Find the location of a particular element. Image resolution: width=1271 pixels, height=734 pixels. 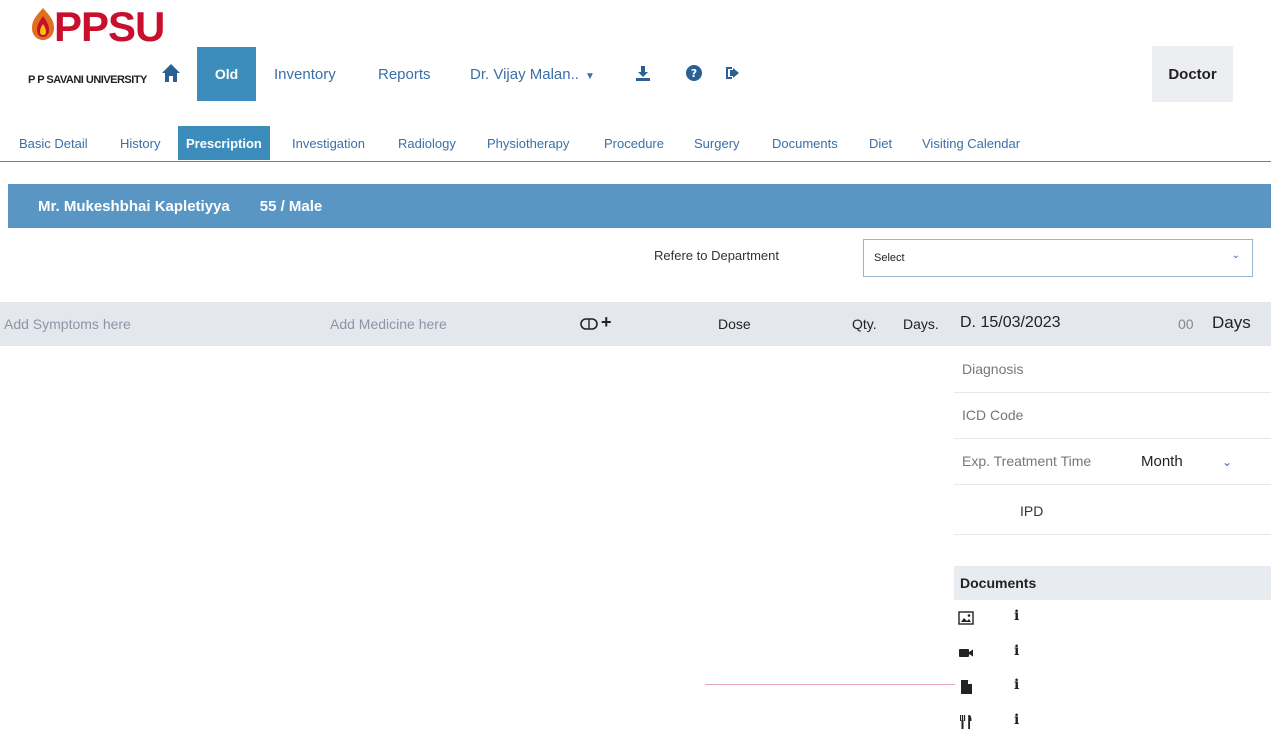

tab-history: History is located at coordinates (140, 143).